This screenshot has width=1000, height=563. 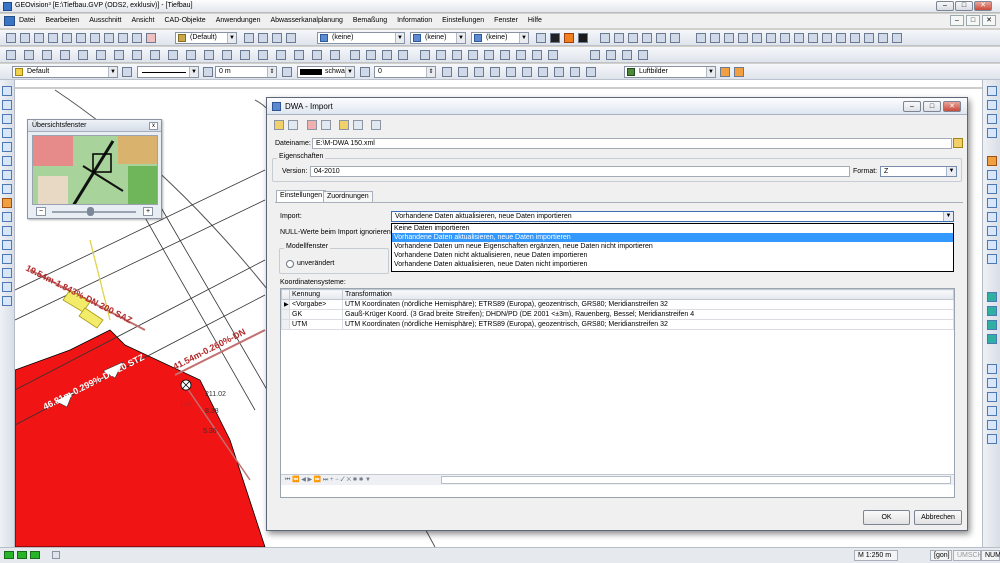 I want to click on display-6-icon, so click(x=527, y=72).